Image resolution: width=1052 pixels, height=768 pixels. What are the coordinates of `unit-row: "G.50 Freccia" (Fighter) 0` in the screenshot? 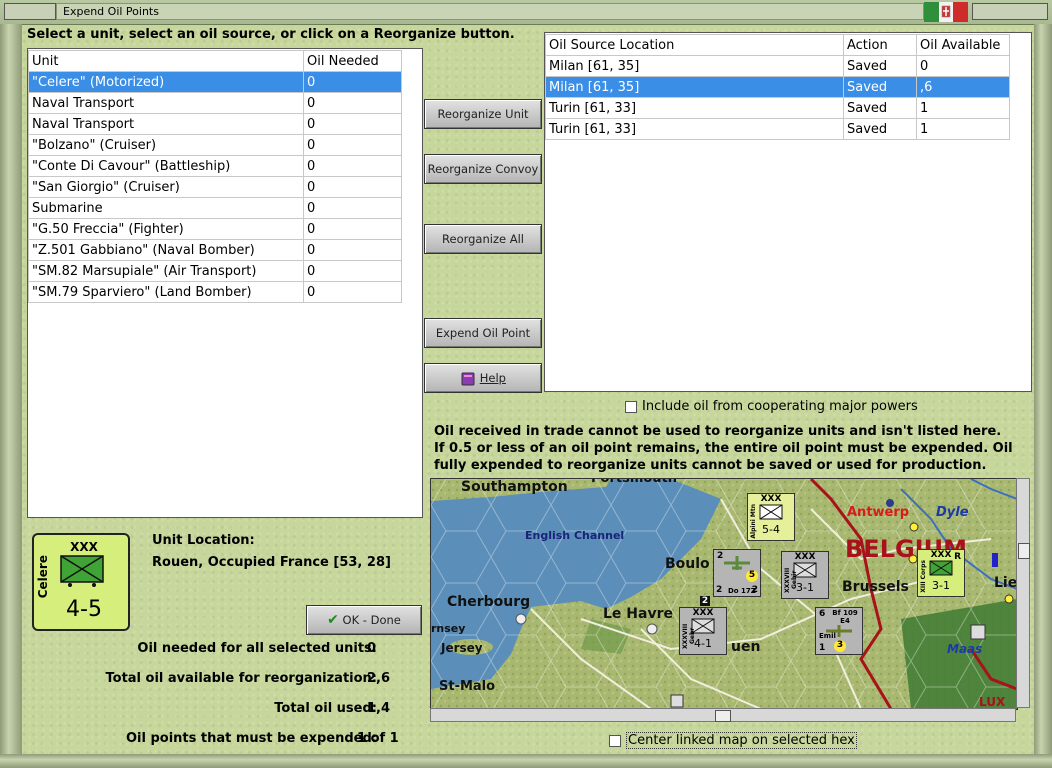 It's located at (215, 229).